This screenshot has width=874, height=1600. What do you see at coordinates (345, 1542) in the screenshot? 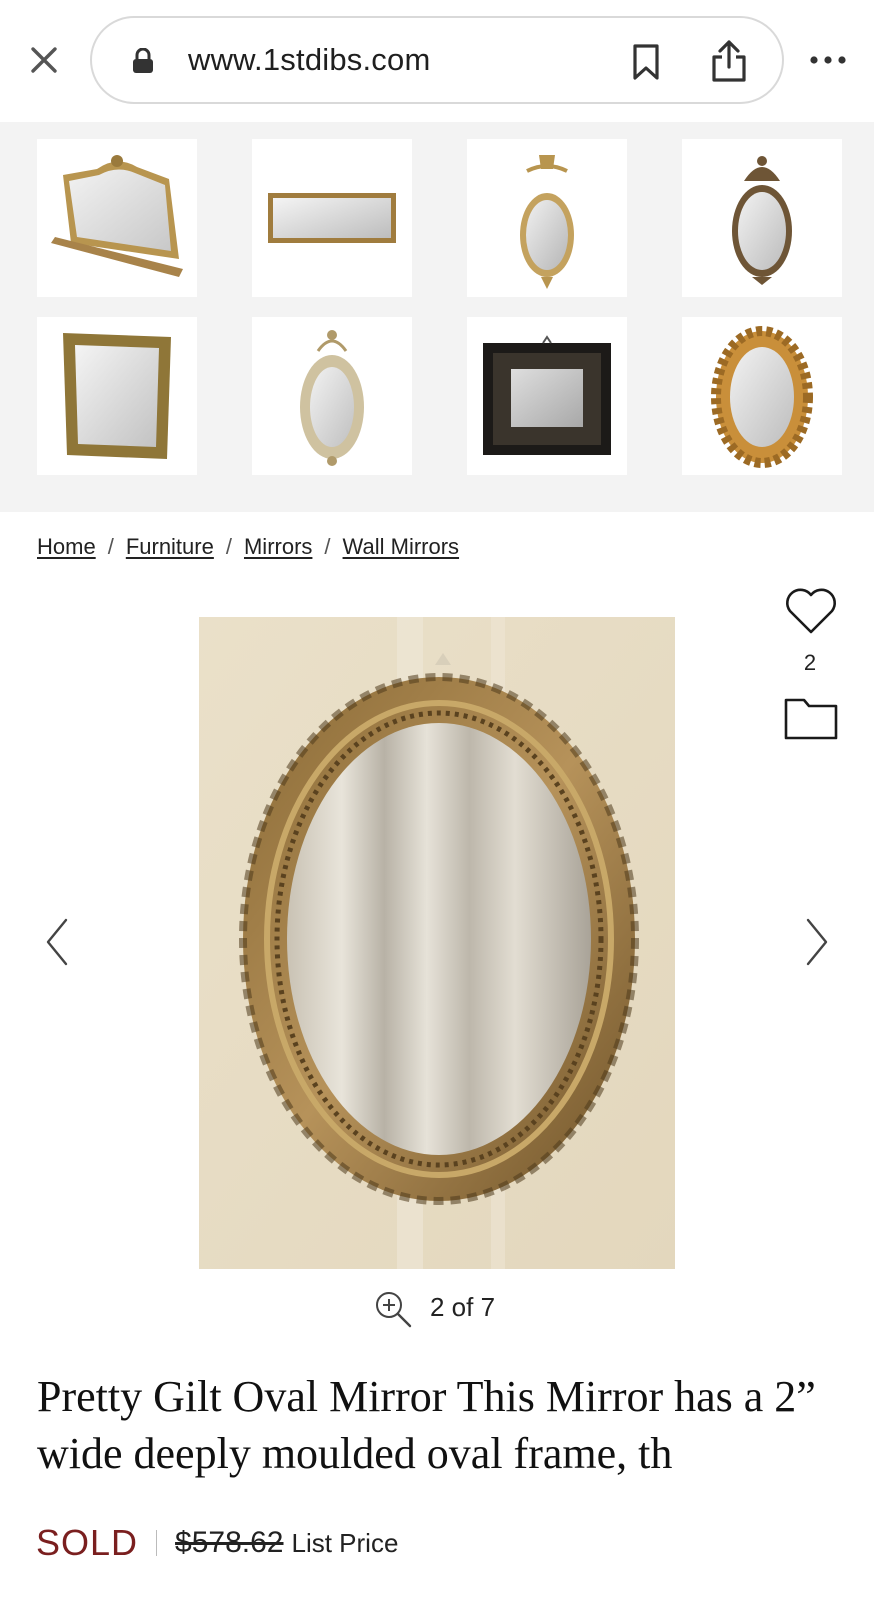
I see `list-price-label: List Price` at bounding box center [345, 1542].